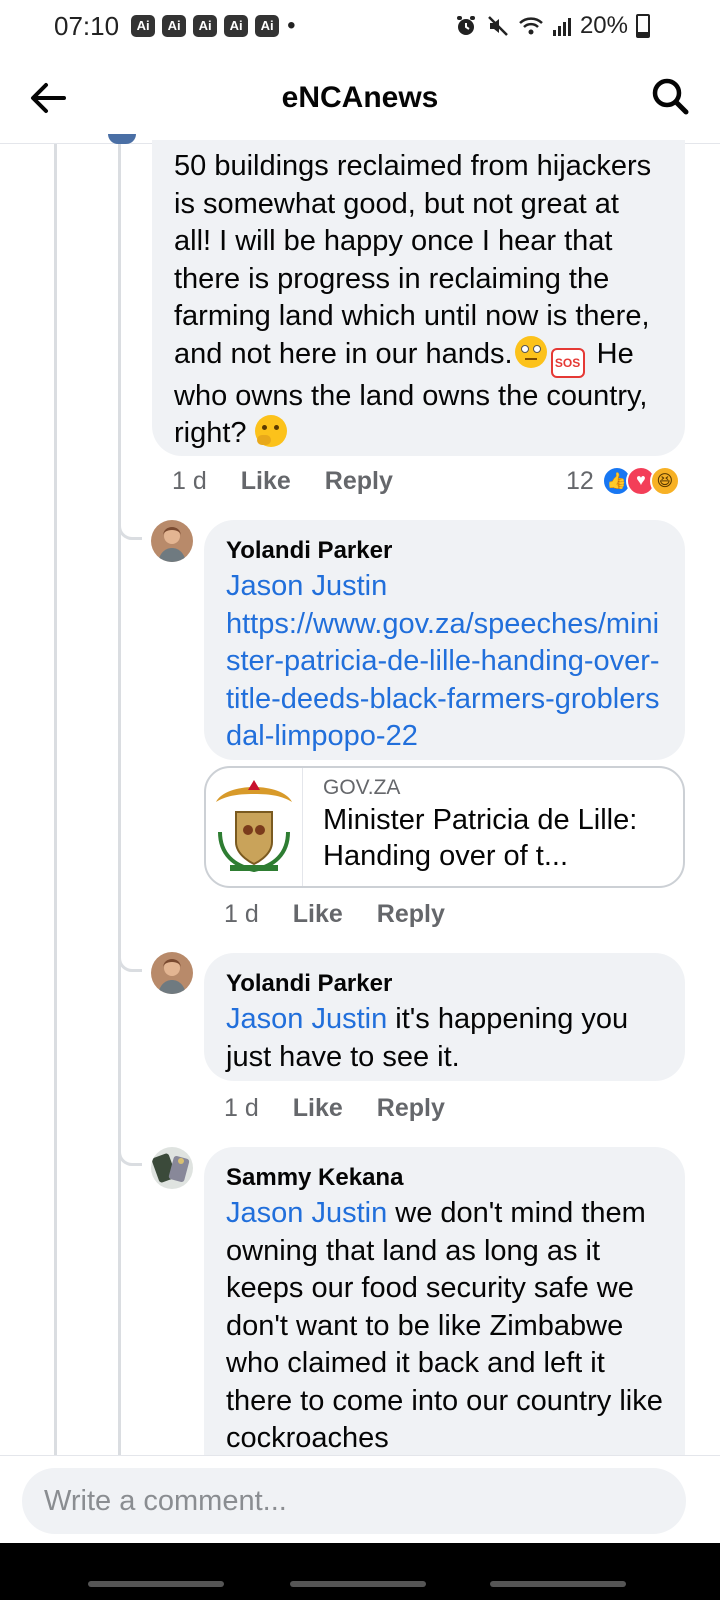 The width and height of the screenshot is (720, 1600). I want to click on search-icon, so click(670, 96).